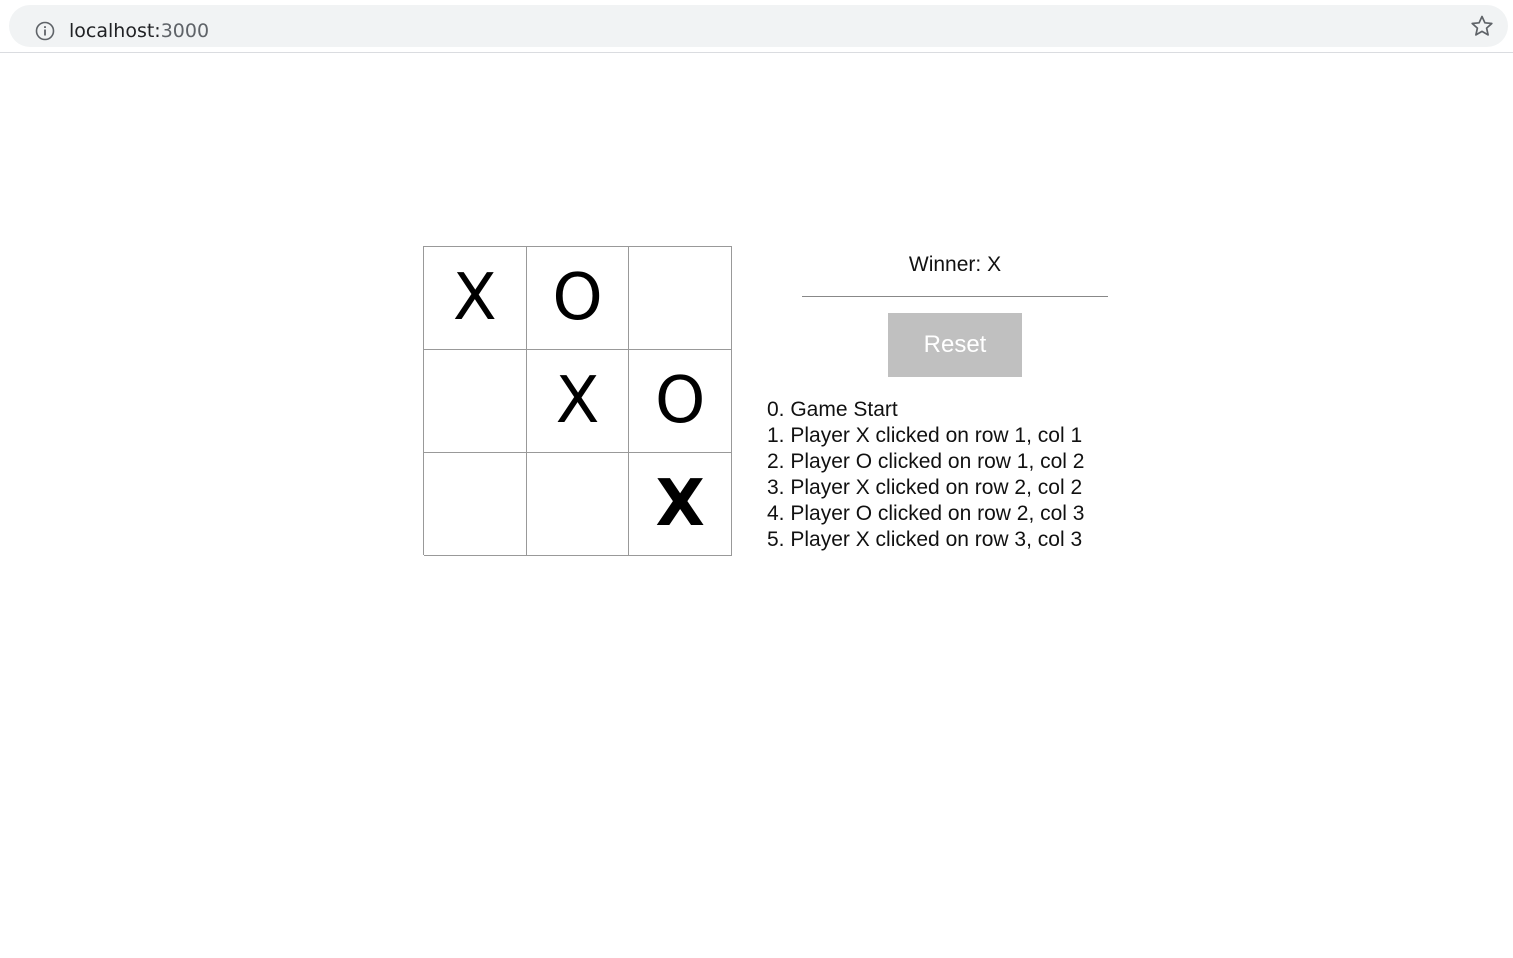  Describe the element at coordinates (185, 31) in the screenshot. I see `url-port: 3000` at that location.